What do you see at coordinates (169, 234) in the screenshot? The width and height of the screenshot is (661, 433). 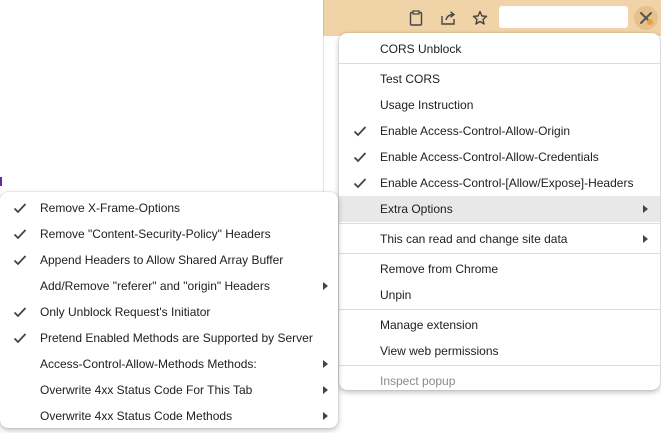 I see `submenu-item-remove-csp-headers: Remove "Content-Security-Policy" Headers` at bounding box center [169, 234].